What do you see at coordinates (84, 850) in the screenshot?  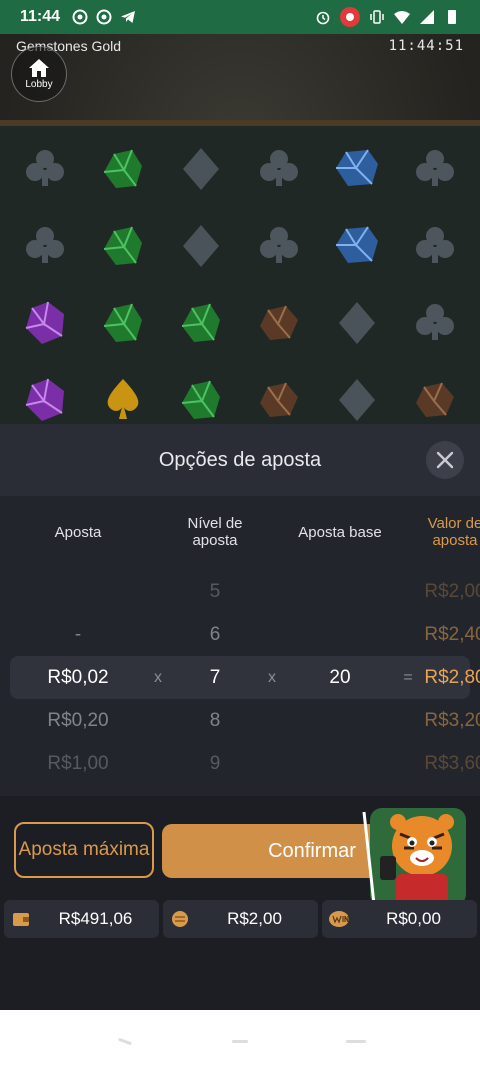 I see `max-bet-button: Aposta máxima` at bounding box center [84, 850].